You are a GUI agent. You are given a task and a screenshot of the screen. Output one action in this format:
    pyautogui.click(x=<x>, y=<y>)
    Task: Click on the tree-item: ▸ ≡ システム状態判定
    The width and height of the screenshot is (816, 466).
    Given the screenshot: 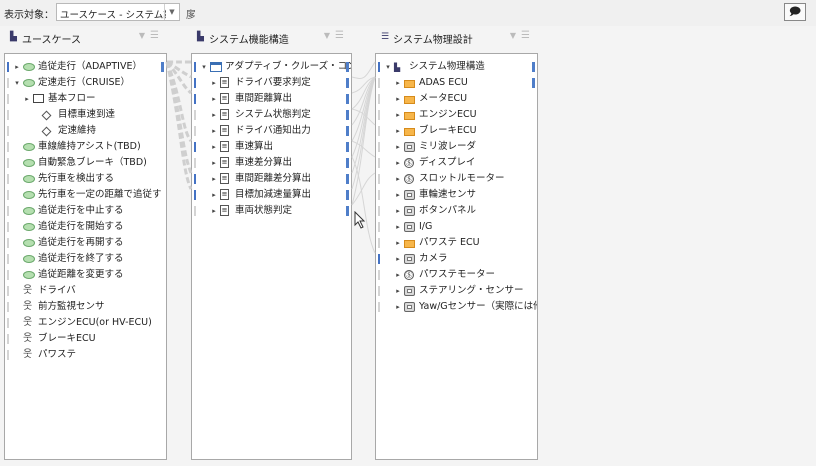 What is the action you would take?
    pyautogui.click(x=271, y=115)
    